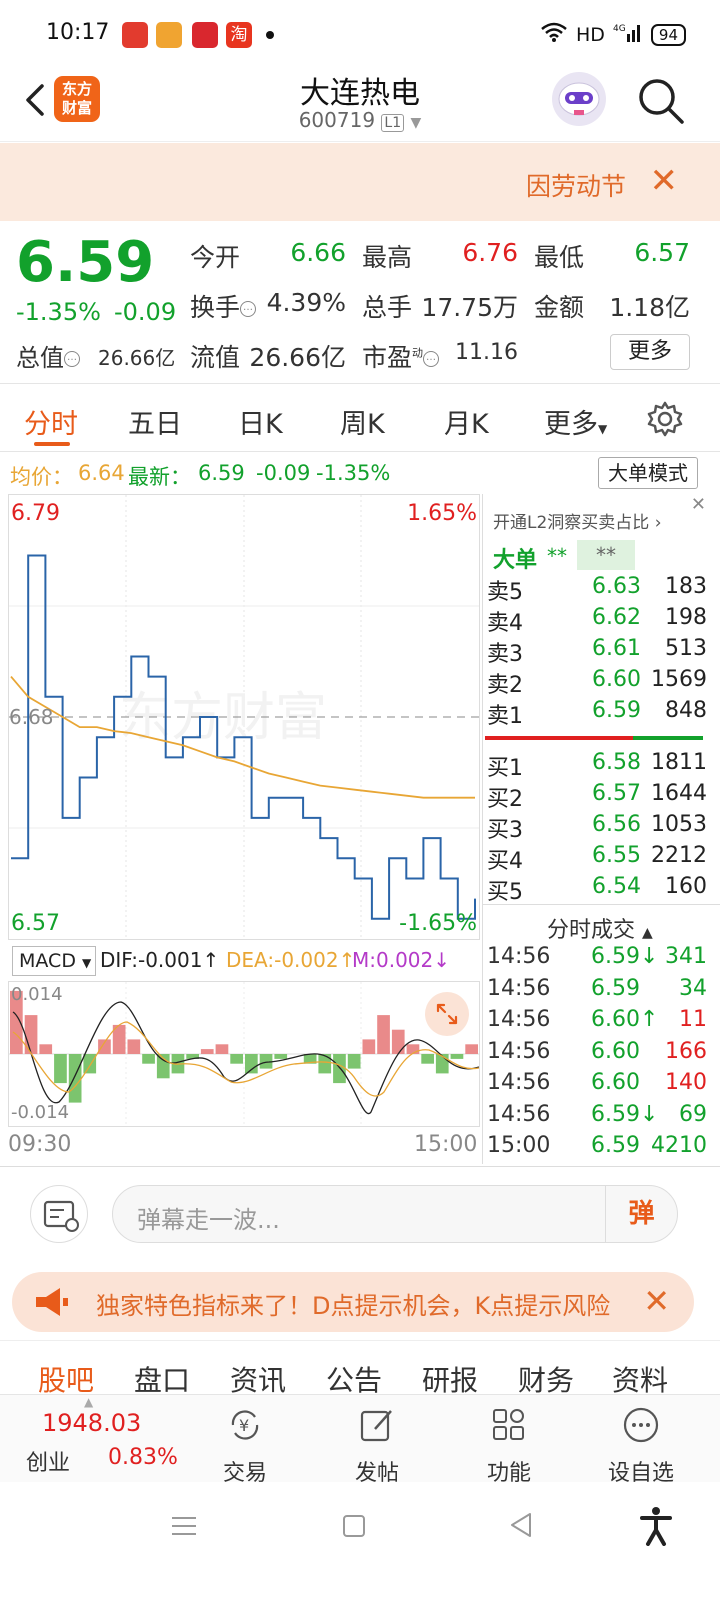 Image resolution: width=720 pixels, height=1600 pixels. I want to click on macd-dif: DIF:-0.001↑, so click(160, 960).